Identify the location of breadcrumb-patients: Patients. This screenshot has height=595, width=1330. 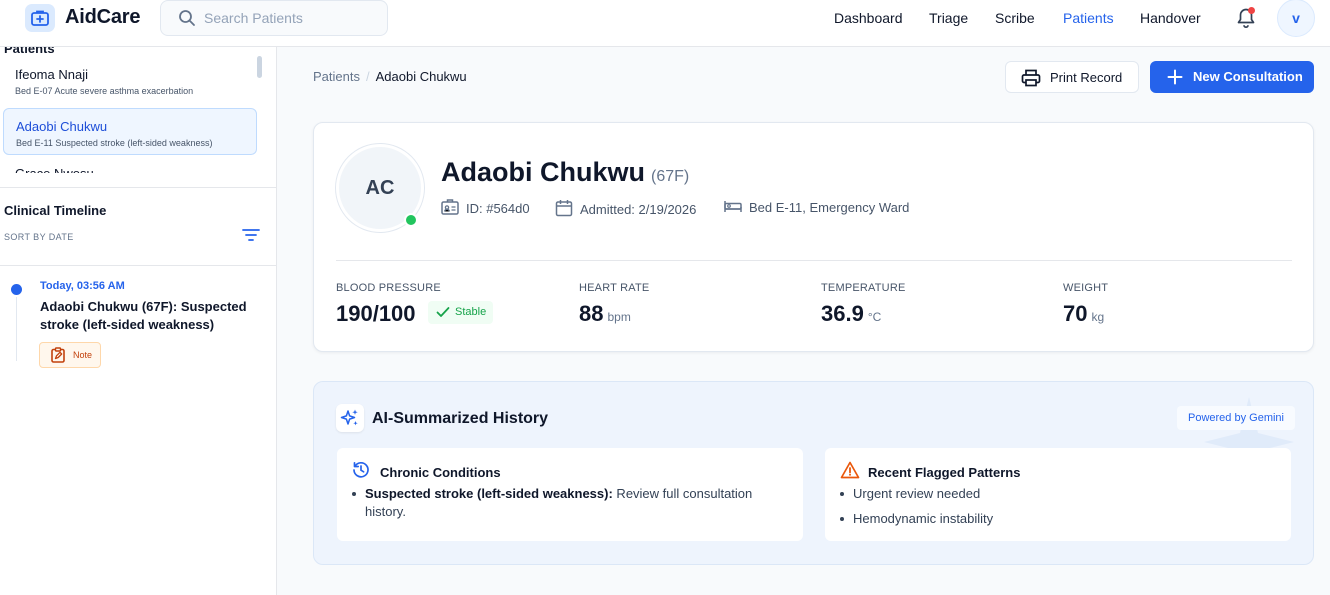
(336, 76).